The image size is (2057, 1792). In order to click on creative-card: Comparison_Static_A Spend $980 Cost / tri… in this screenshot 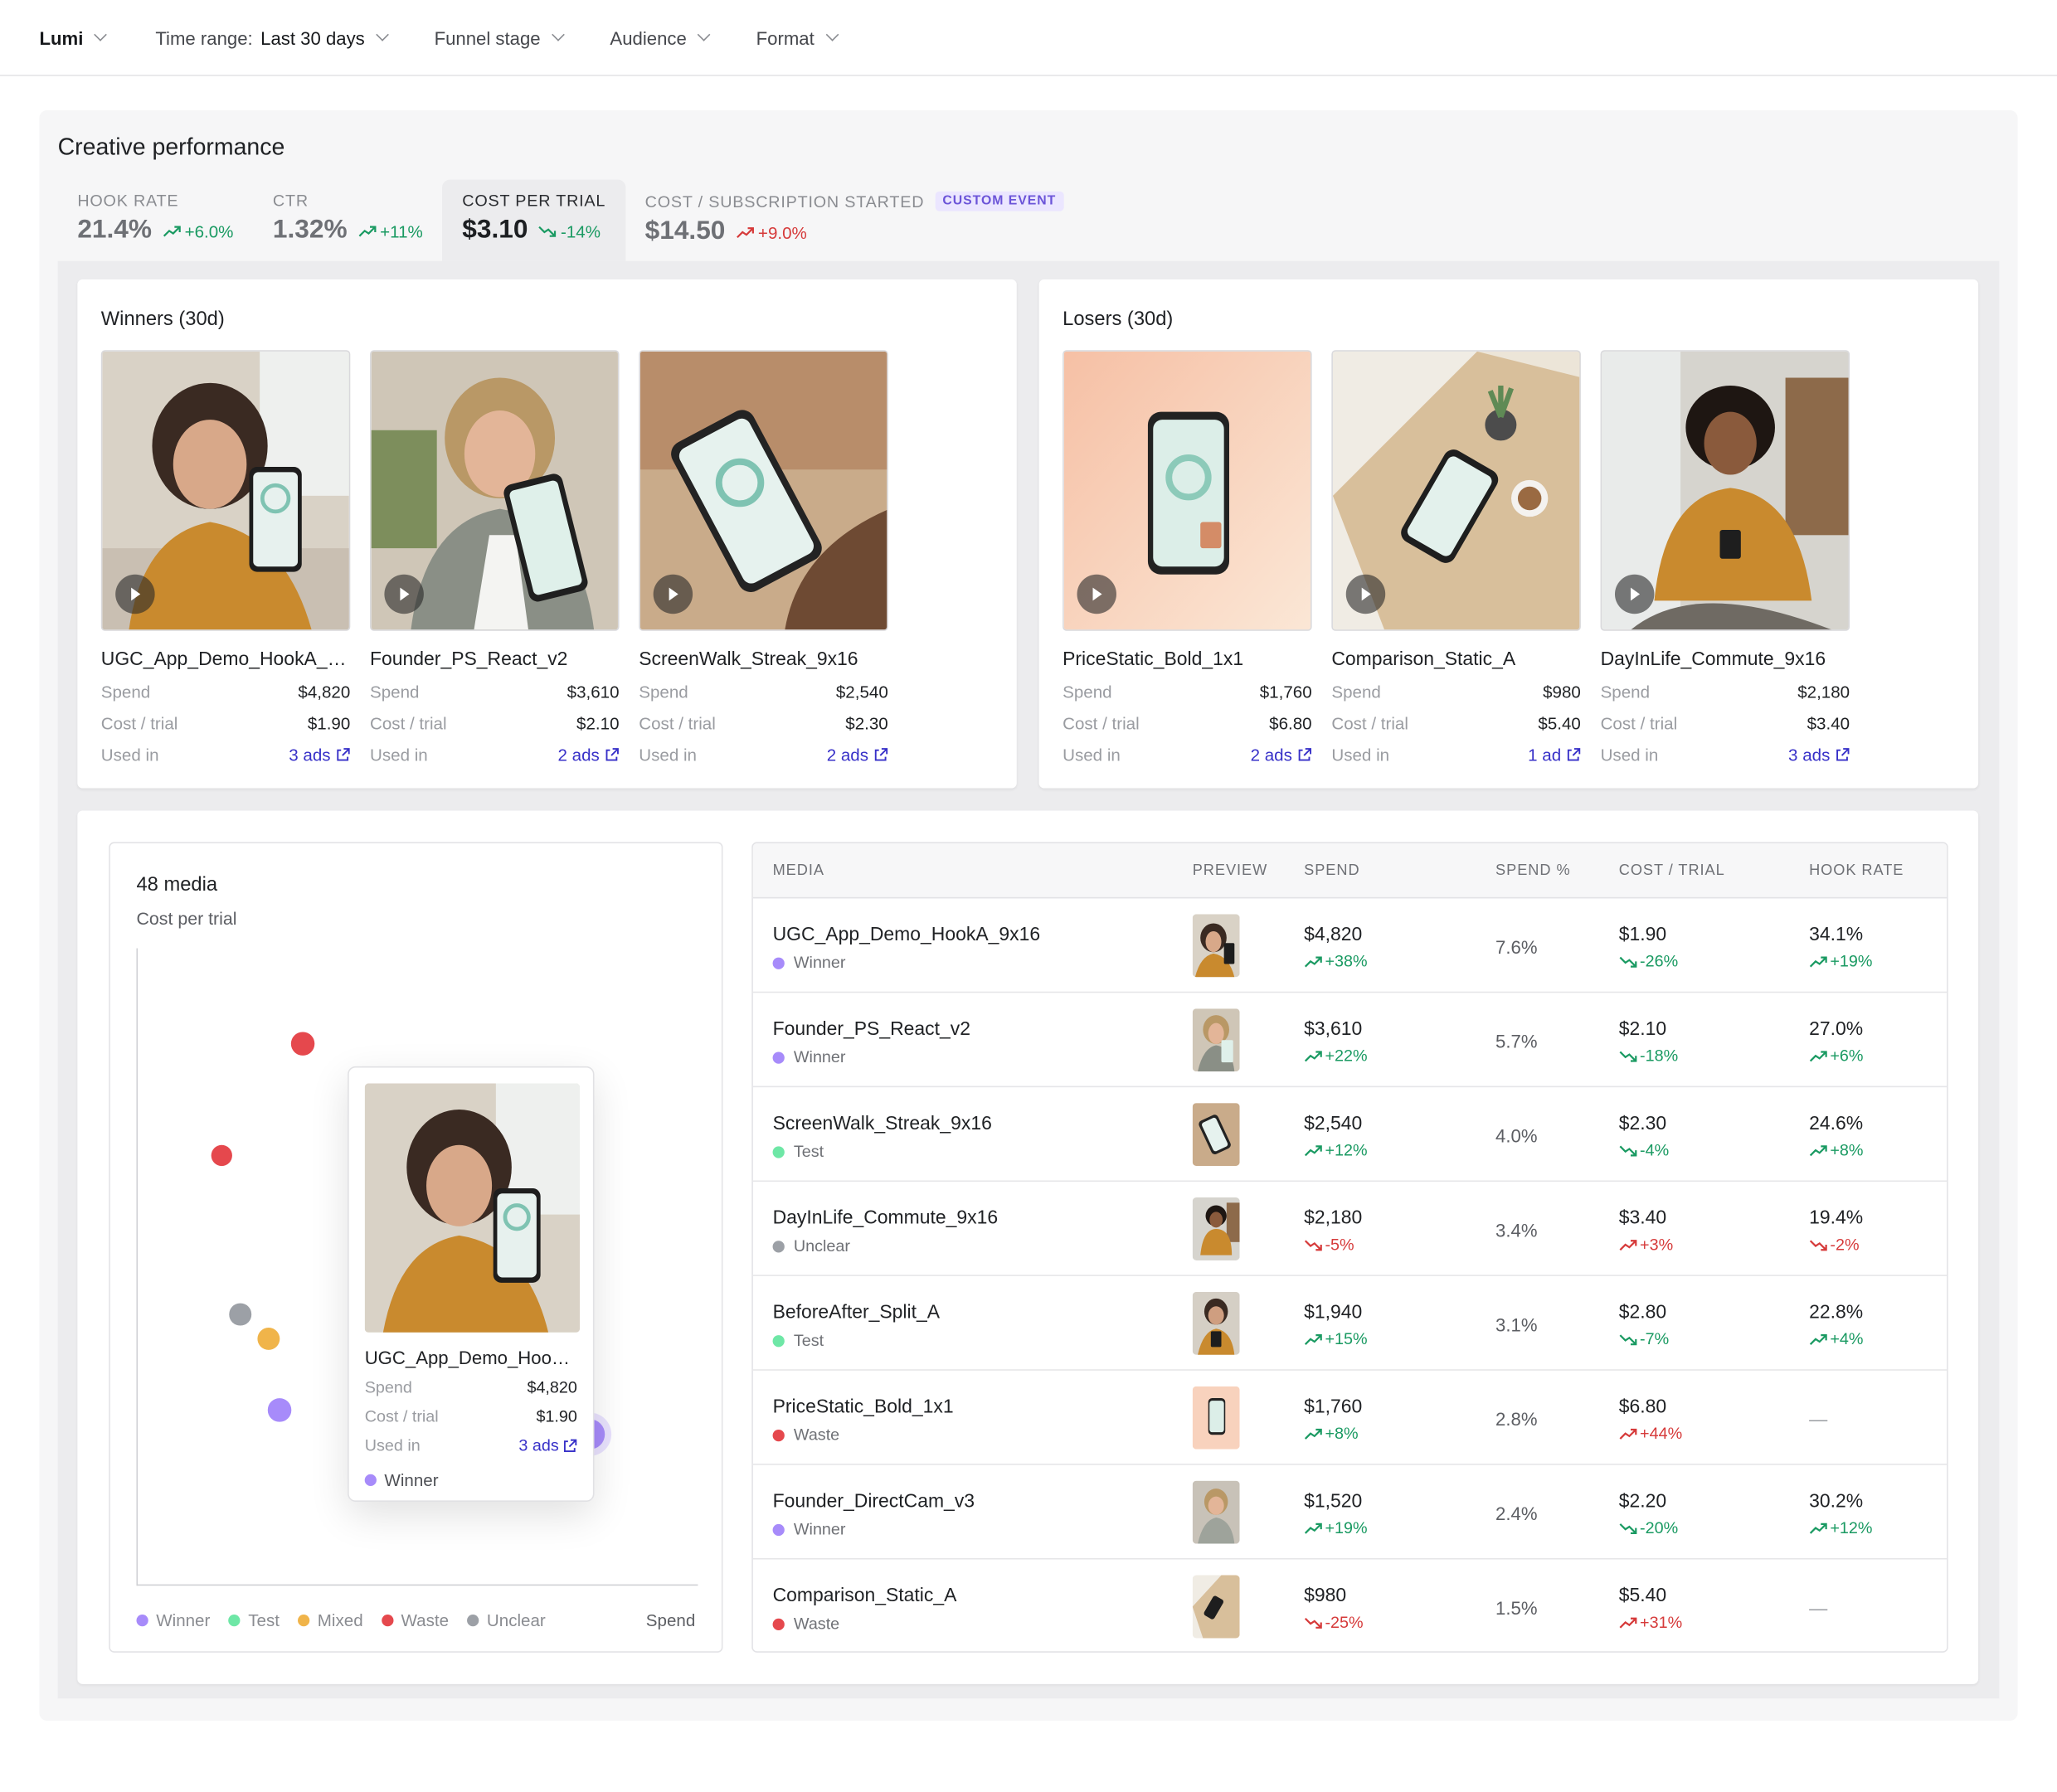, I will do `click(1456, 557)`.